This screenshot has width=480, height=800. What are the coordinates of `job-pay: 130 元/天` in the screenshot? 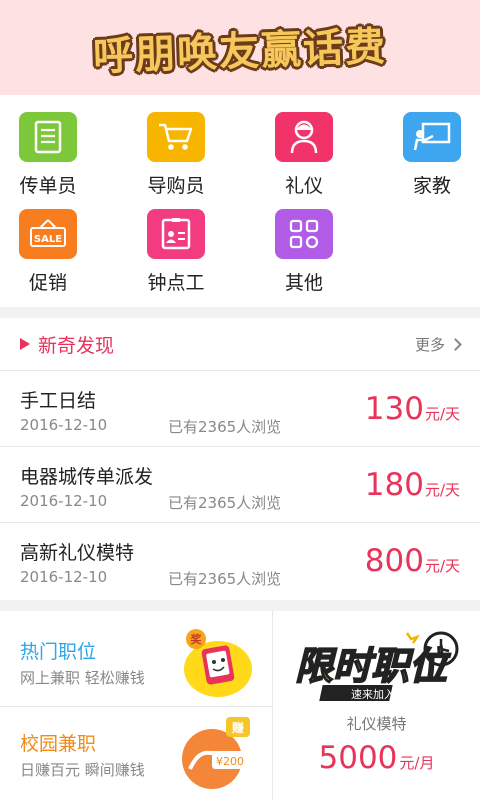 It's located at (412, 409).